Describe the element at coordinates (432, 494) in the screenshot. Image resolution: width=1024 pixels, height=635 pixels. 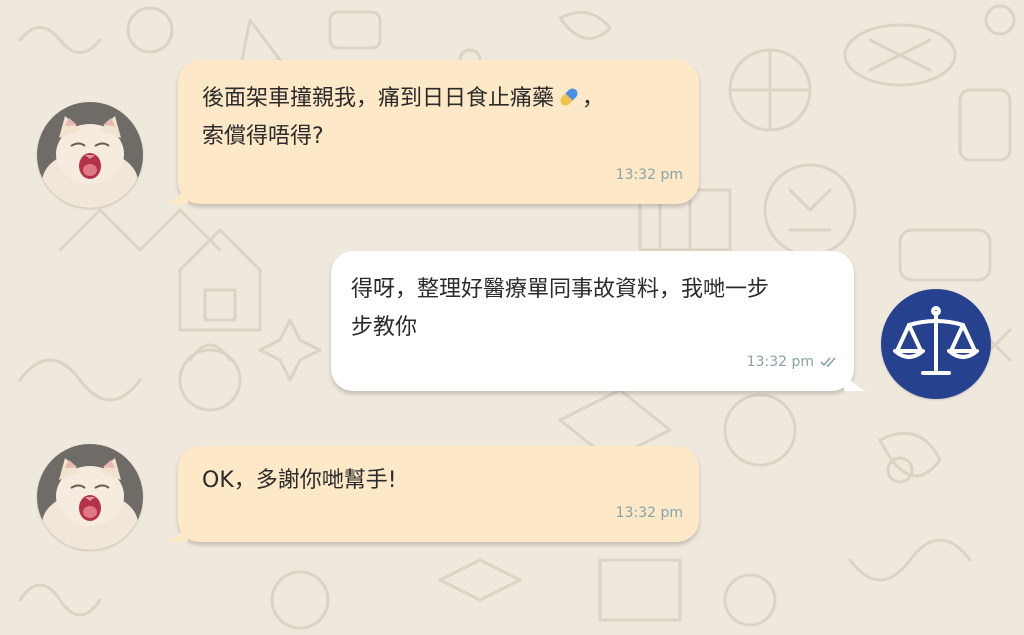
I see `incoming-message-bubble: OK，多謝你哋幫手! 13:32 pm` at that location.